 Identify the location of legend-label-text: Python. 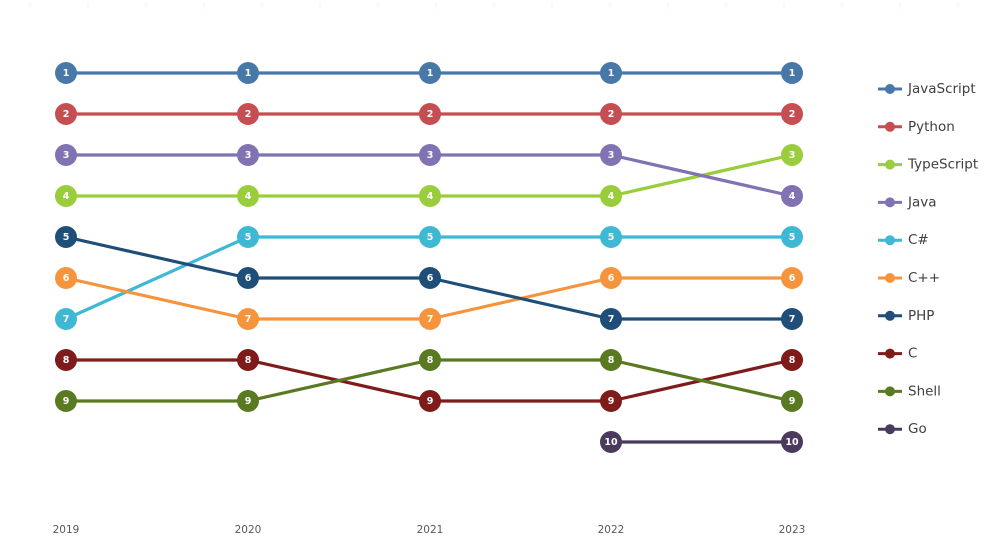
(931, 127).